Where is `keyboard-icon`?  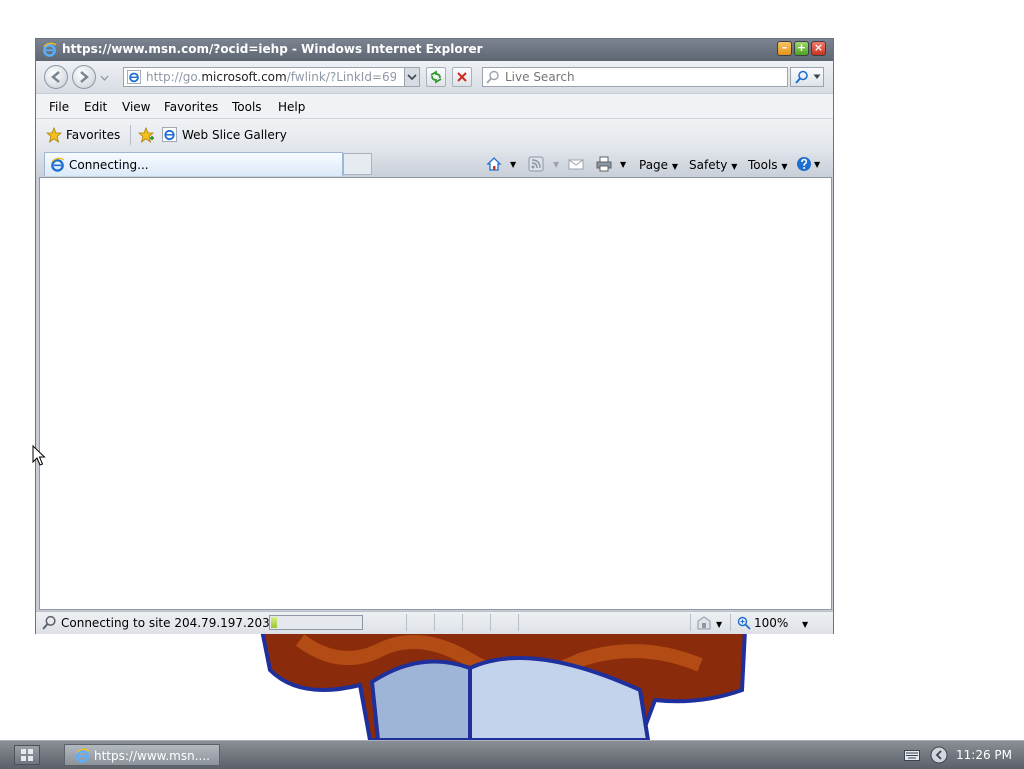
keyboard-icon is located at coordinates (912, 755).